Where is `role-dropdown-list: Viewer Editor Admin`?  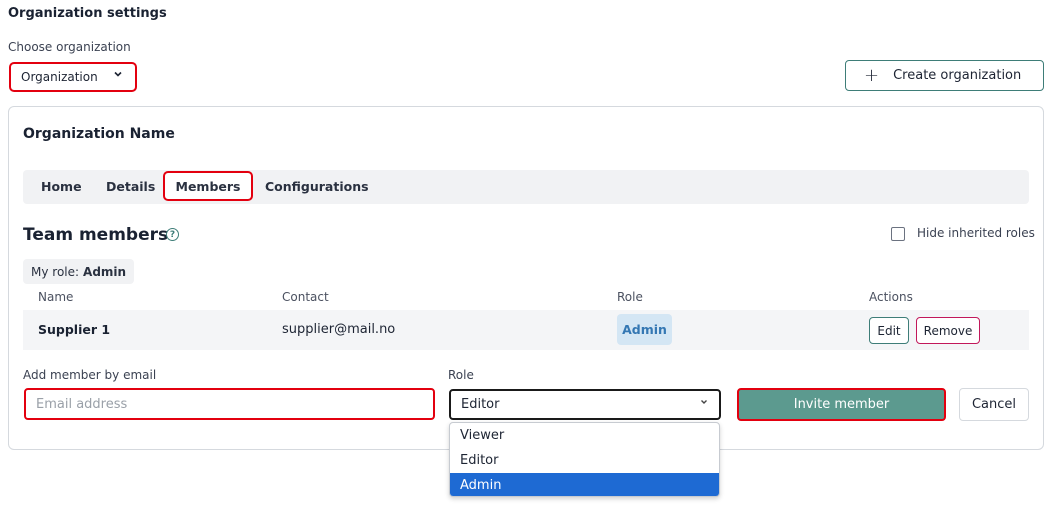 role-dropdown-list: Viewer Editor Admin is located at coordinates (584, 459).